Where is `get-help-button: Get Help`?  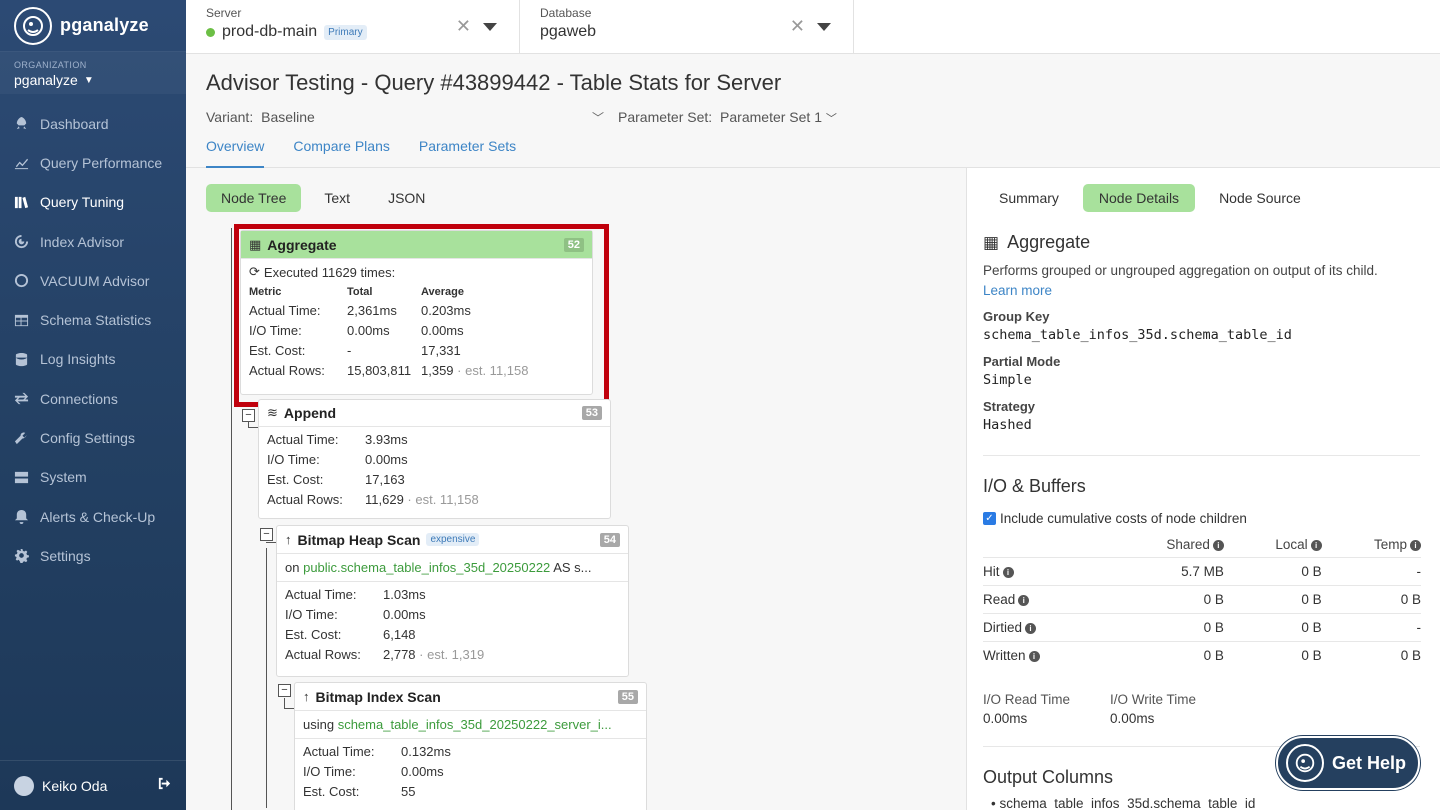 get-help-button: Get Help is located at coordinates (1348, 763).